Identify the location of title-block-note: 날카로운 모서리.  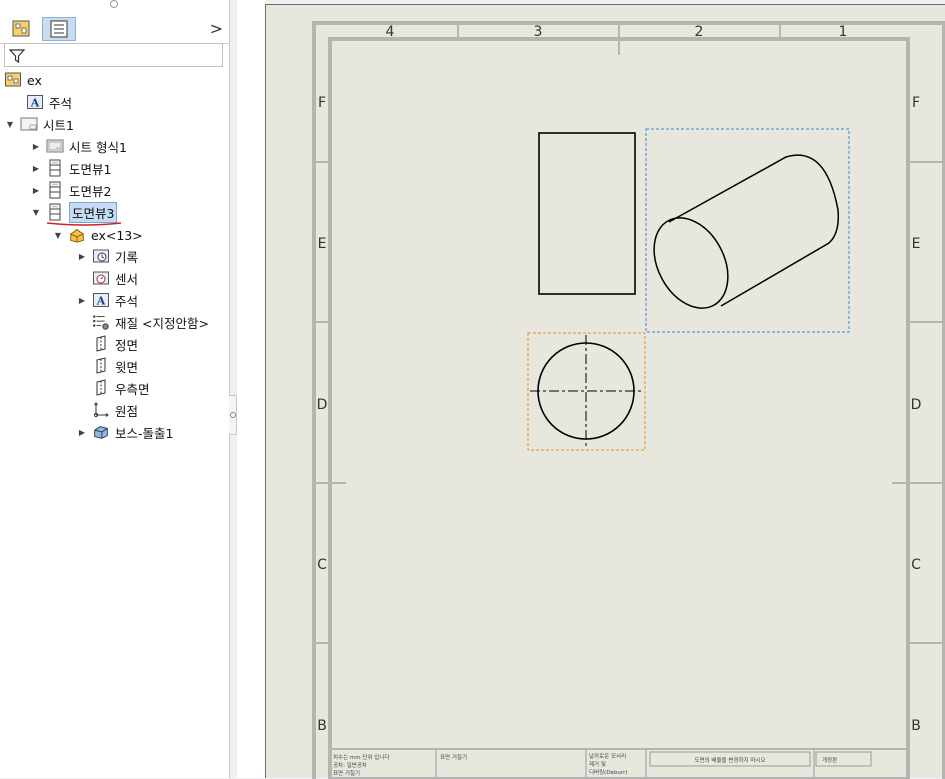
(607, 756).